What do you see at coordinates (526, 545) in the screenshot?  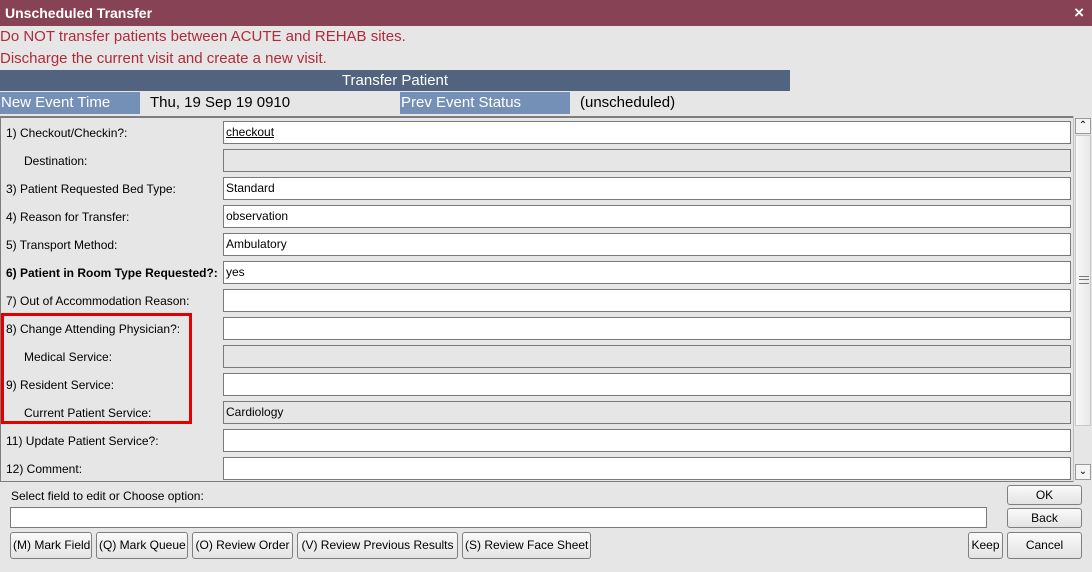 I see `review-face-sheet-button: (S) Review Face Sheet` at bounding box center [526, 545].